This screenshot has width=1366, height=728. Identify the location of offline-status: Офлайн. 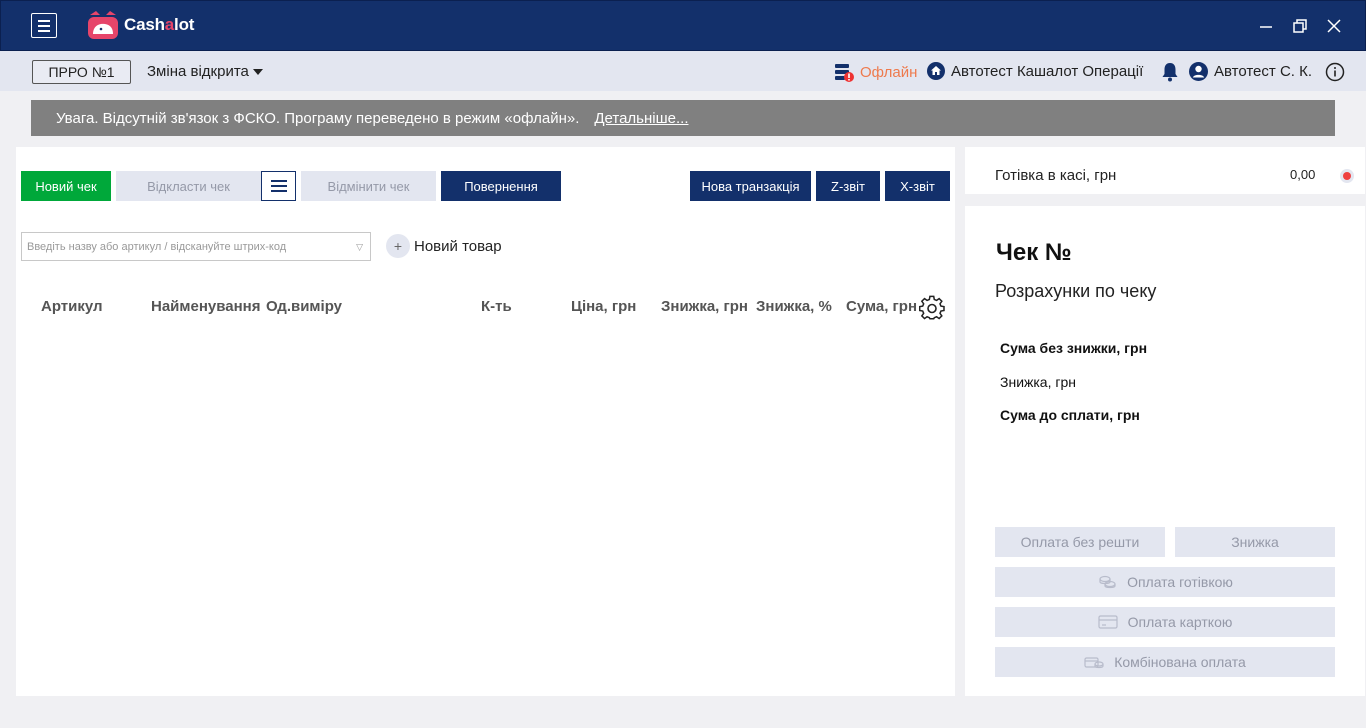
(875, 72).